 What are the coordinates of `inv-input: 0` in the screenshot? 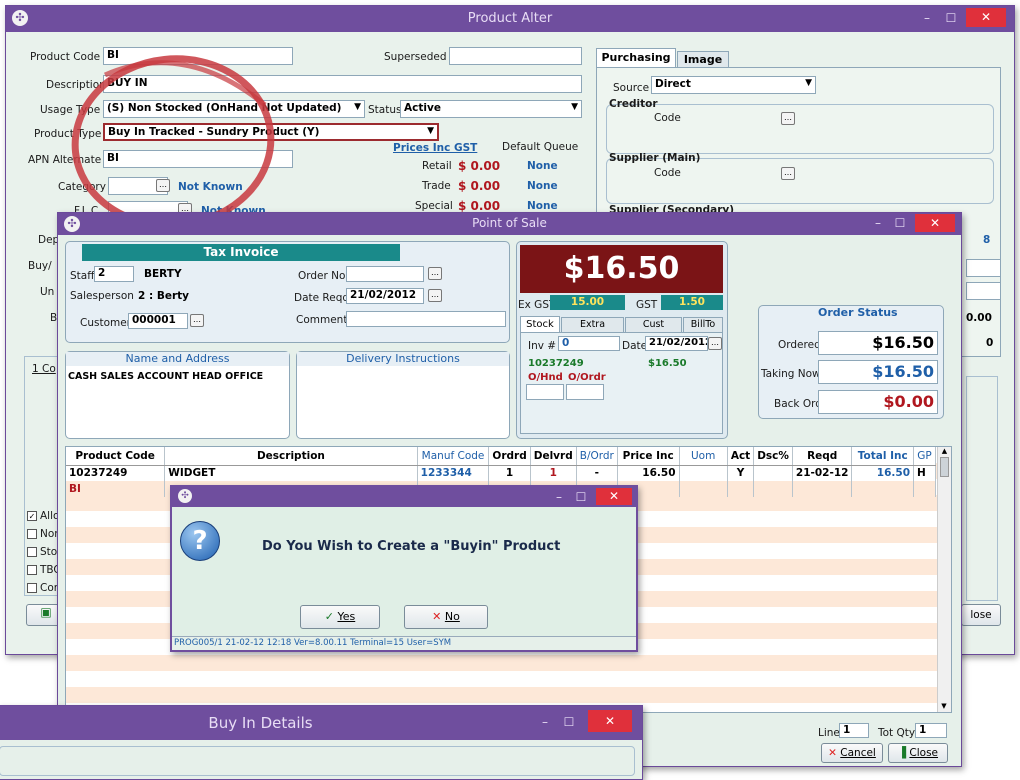 It's located at (589, 343).